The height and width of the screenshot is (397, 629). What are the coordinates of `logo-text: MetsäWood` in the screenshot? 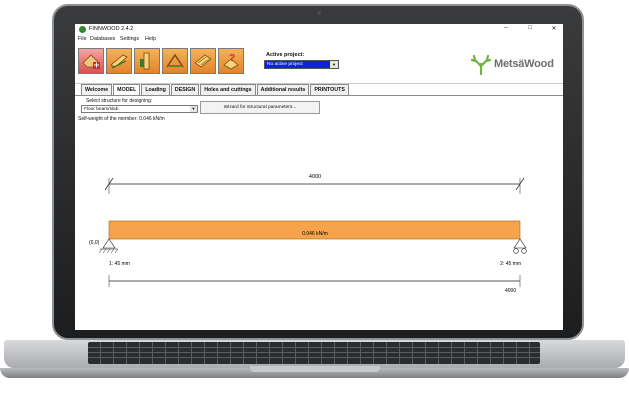 It's located at (524, 64).